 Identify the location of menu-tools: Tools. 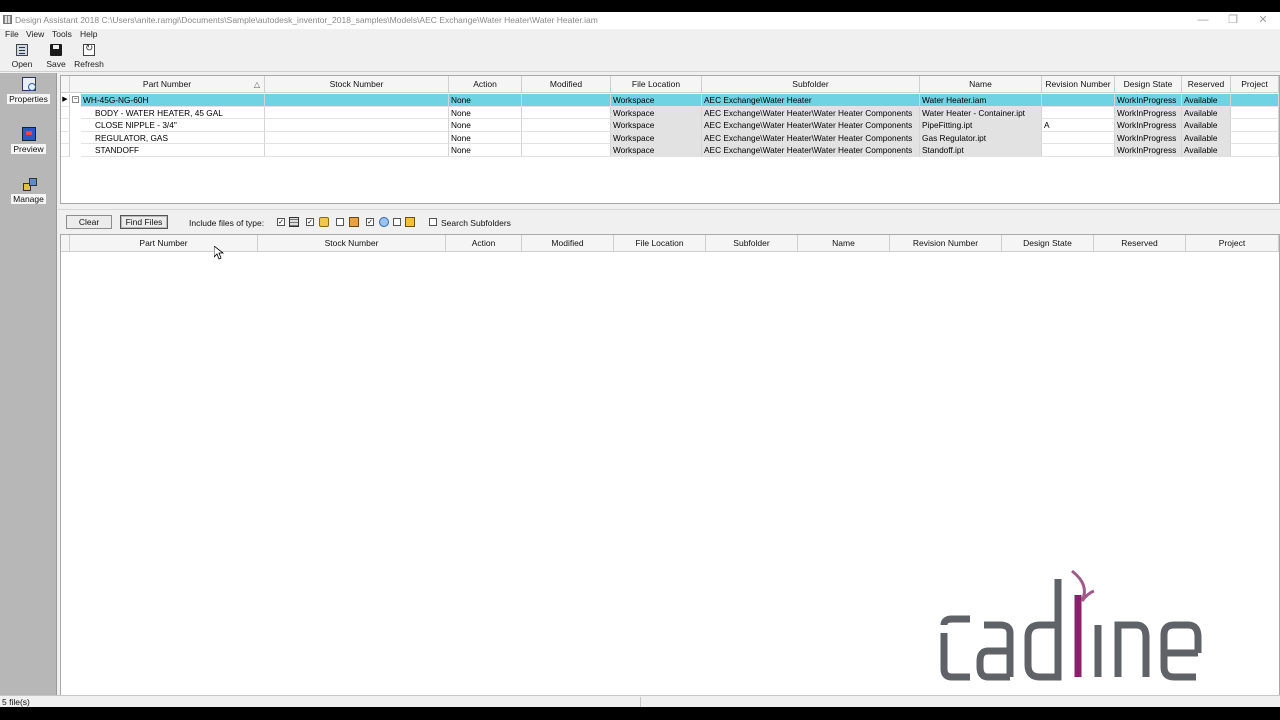
(62, 34).